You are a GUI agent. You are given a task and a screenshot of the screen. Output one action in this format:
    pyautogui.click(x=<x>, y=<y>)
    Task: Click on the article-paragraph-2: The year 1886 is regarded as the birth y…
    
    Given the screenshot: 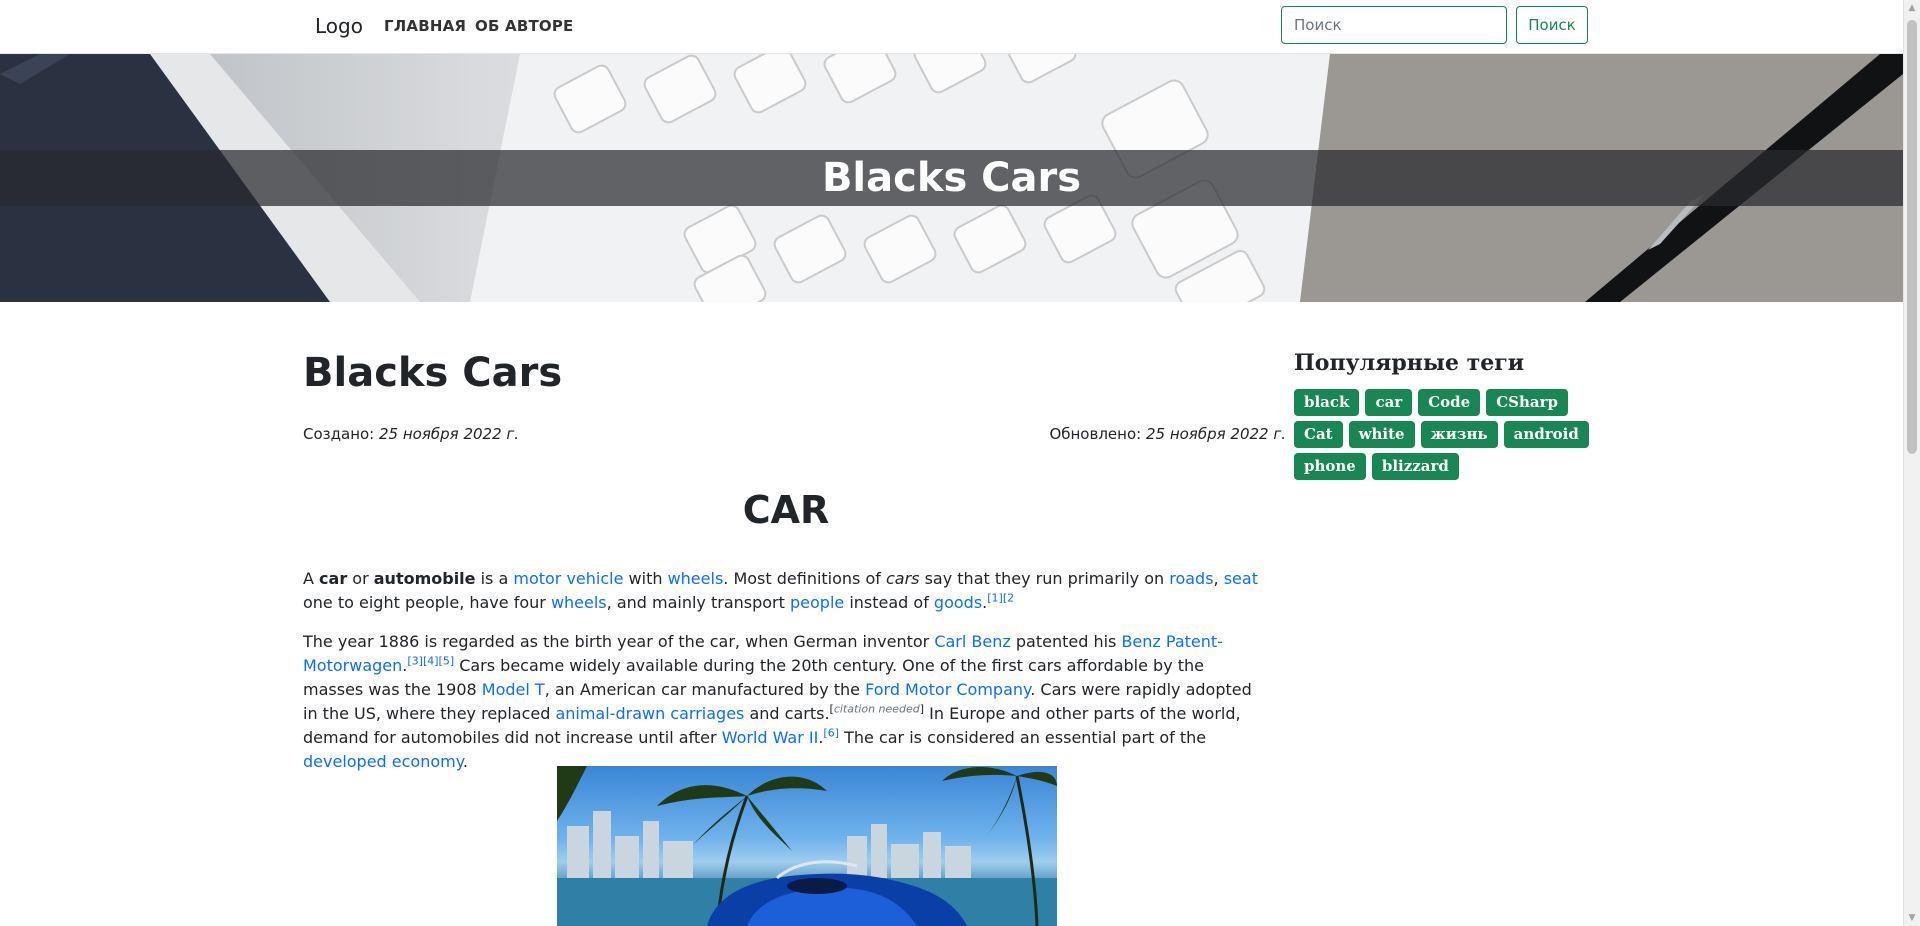 What is the action you would take?
    pyautogui.click(x=786, y=702)
    